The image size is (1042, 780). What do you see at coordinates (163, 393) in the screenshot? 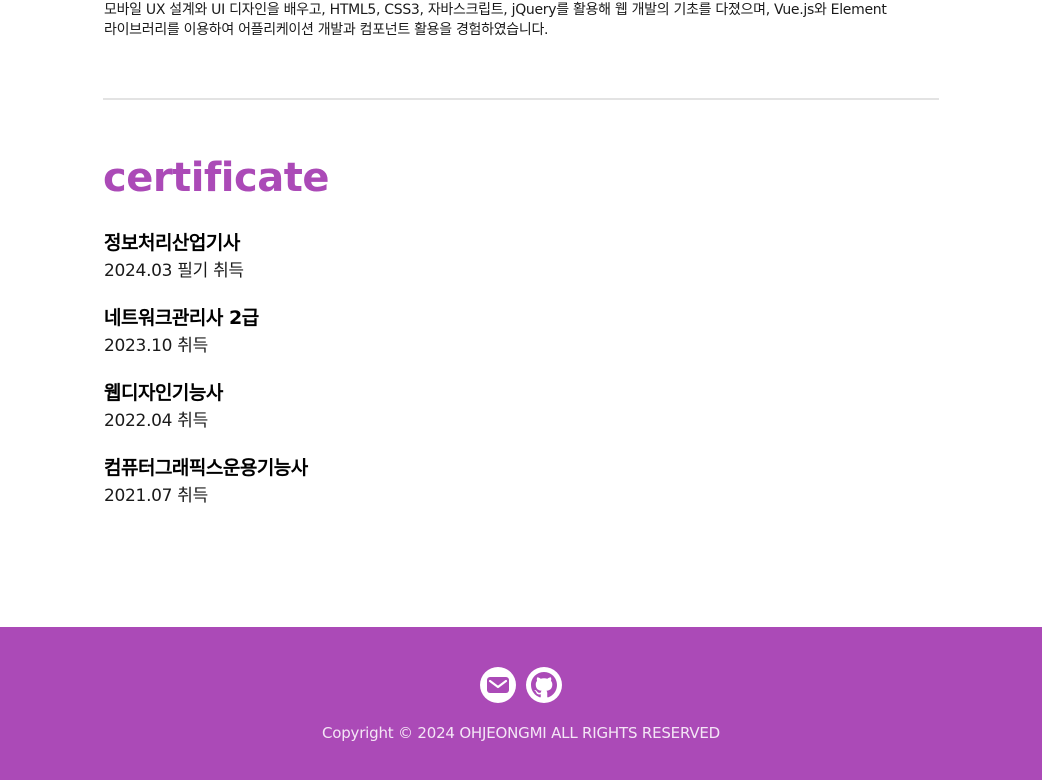
I see `certificate-name: 웹디자인기능사` at bounding box center [163, 393].